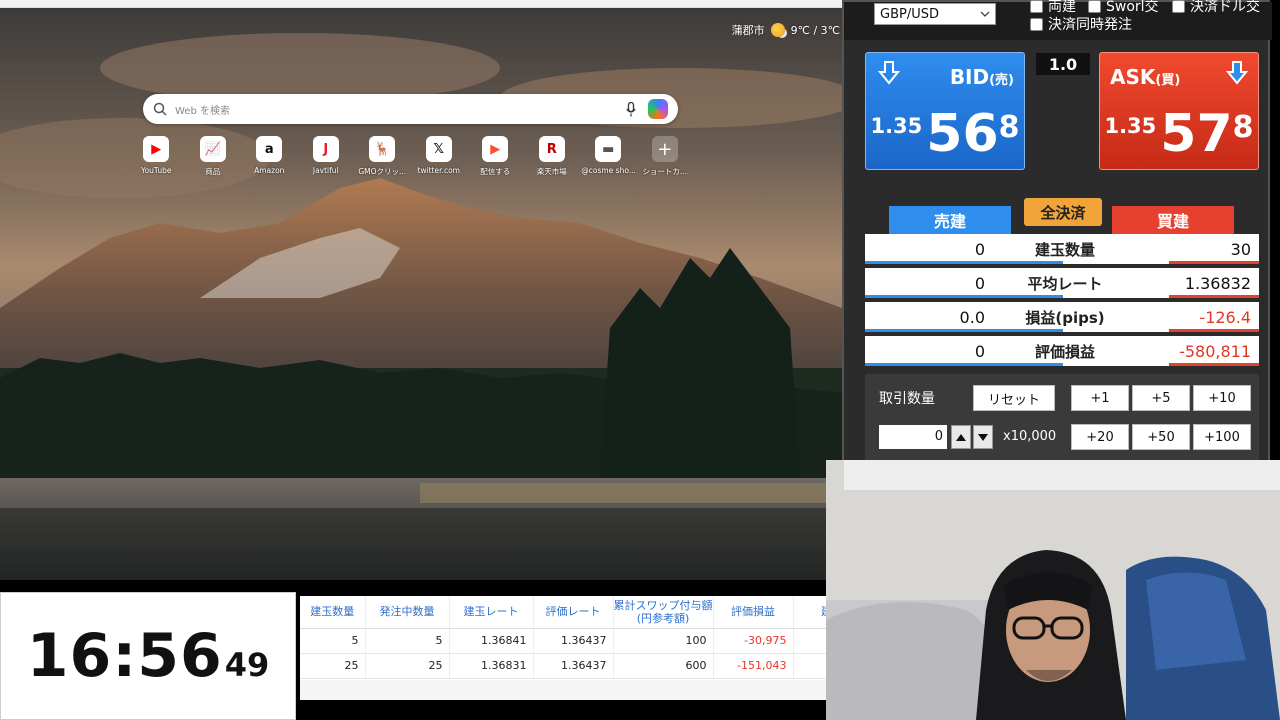 This screenshot has width=1280, height=720. I want to click on column-header: 建玉レート, so click(491, 612).